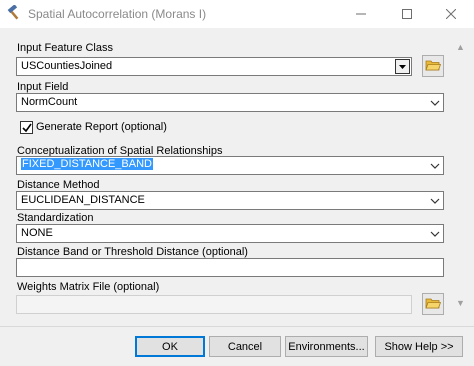  I want to click on generate-report-checkbox, so click(26, 127).